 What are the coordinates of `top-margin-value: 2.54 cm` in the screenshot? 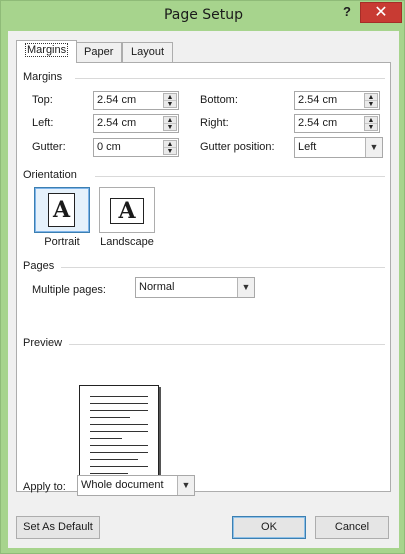 It's located at (116, 100).